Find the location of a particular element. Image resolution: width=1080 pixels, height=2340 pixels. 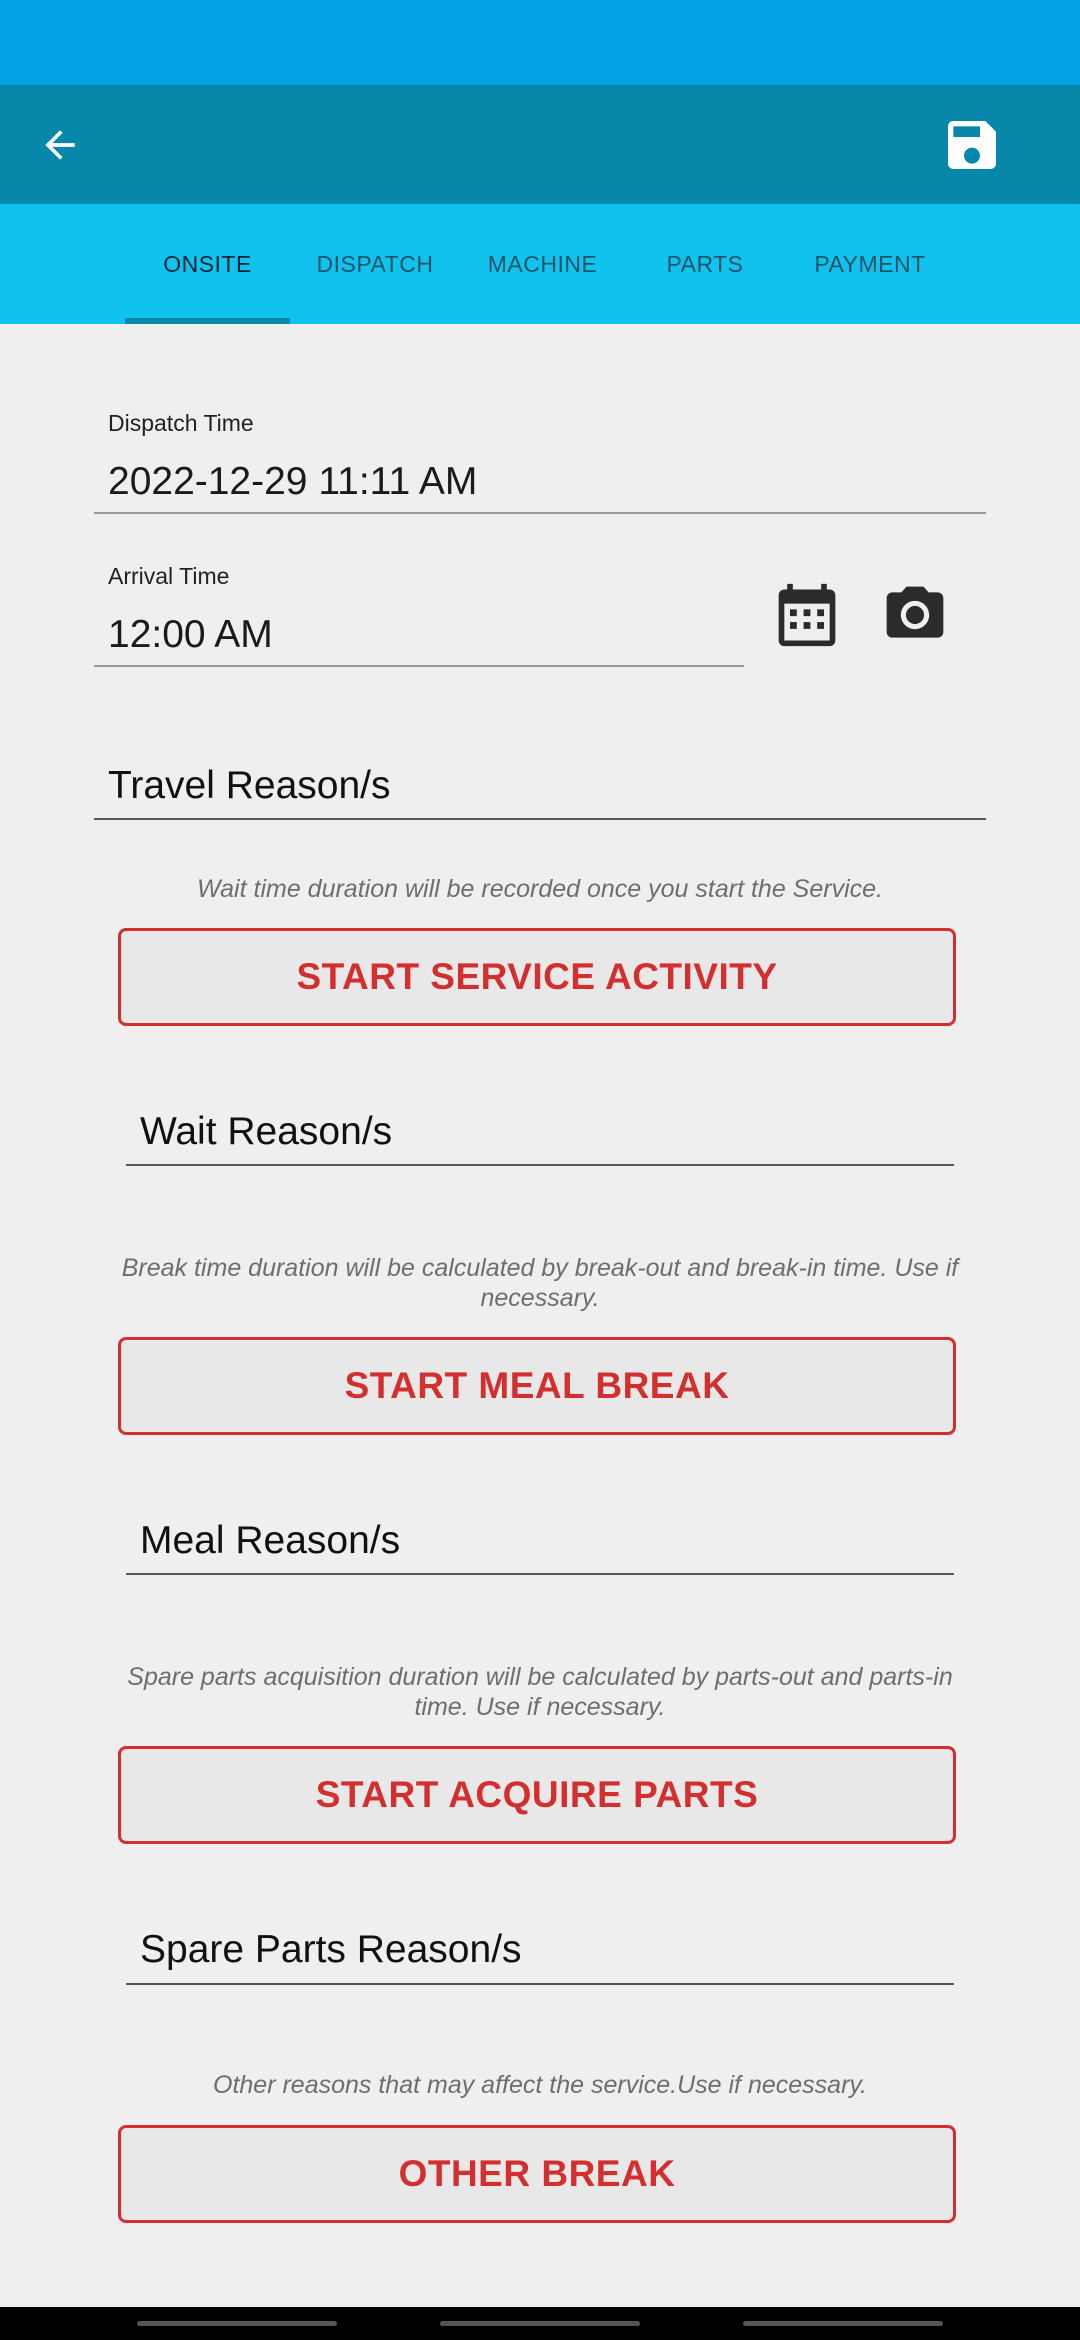

dispatch-time-underline is located at coordinates (540, 513).